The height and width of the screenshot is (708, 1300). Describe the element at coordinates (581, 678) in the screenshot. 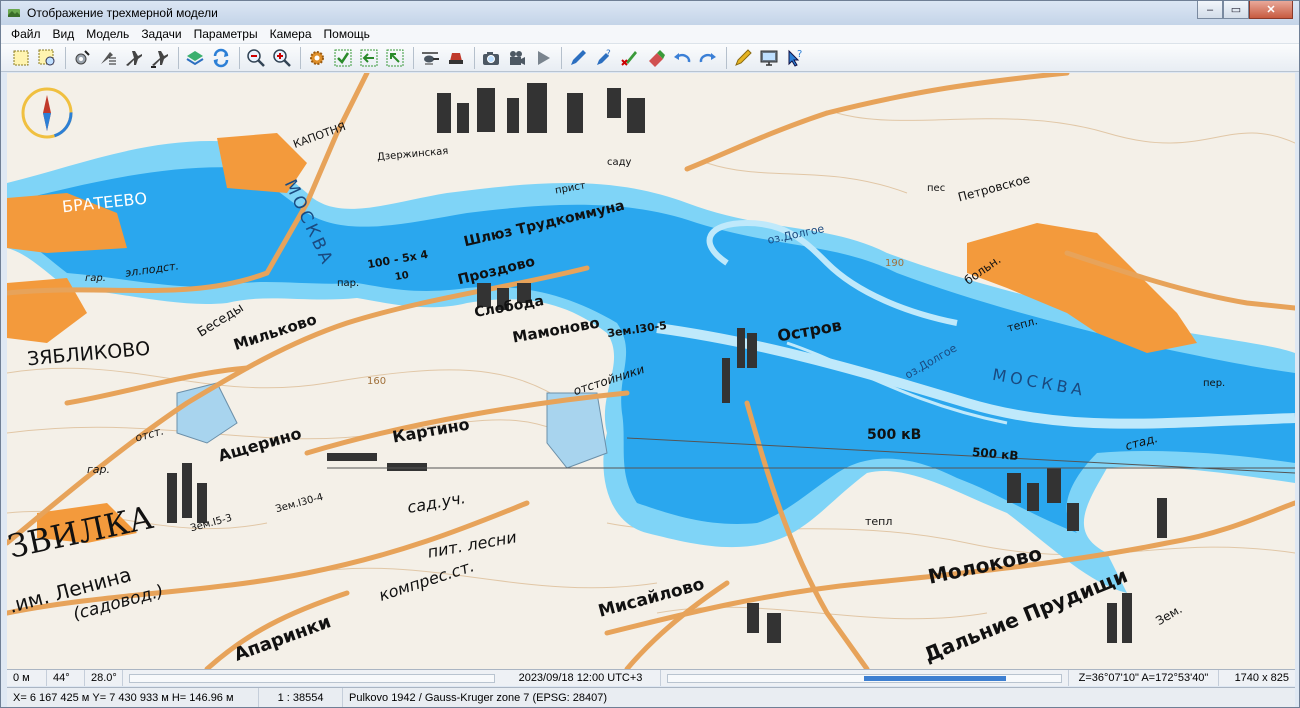

I see `status-datetime: 2023/09/18 12:00 UTC+3` at that location.